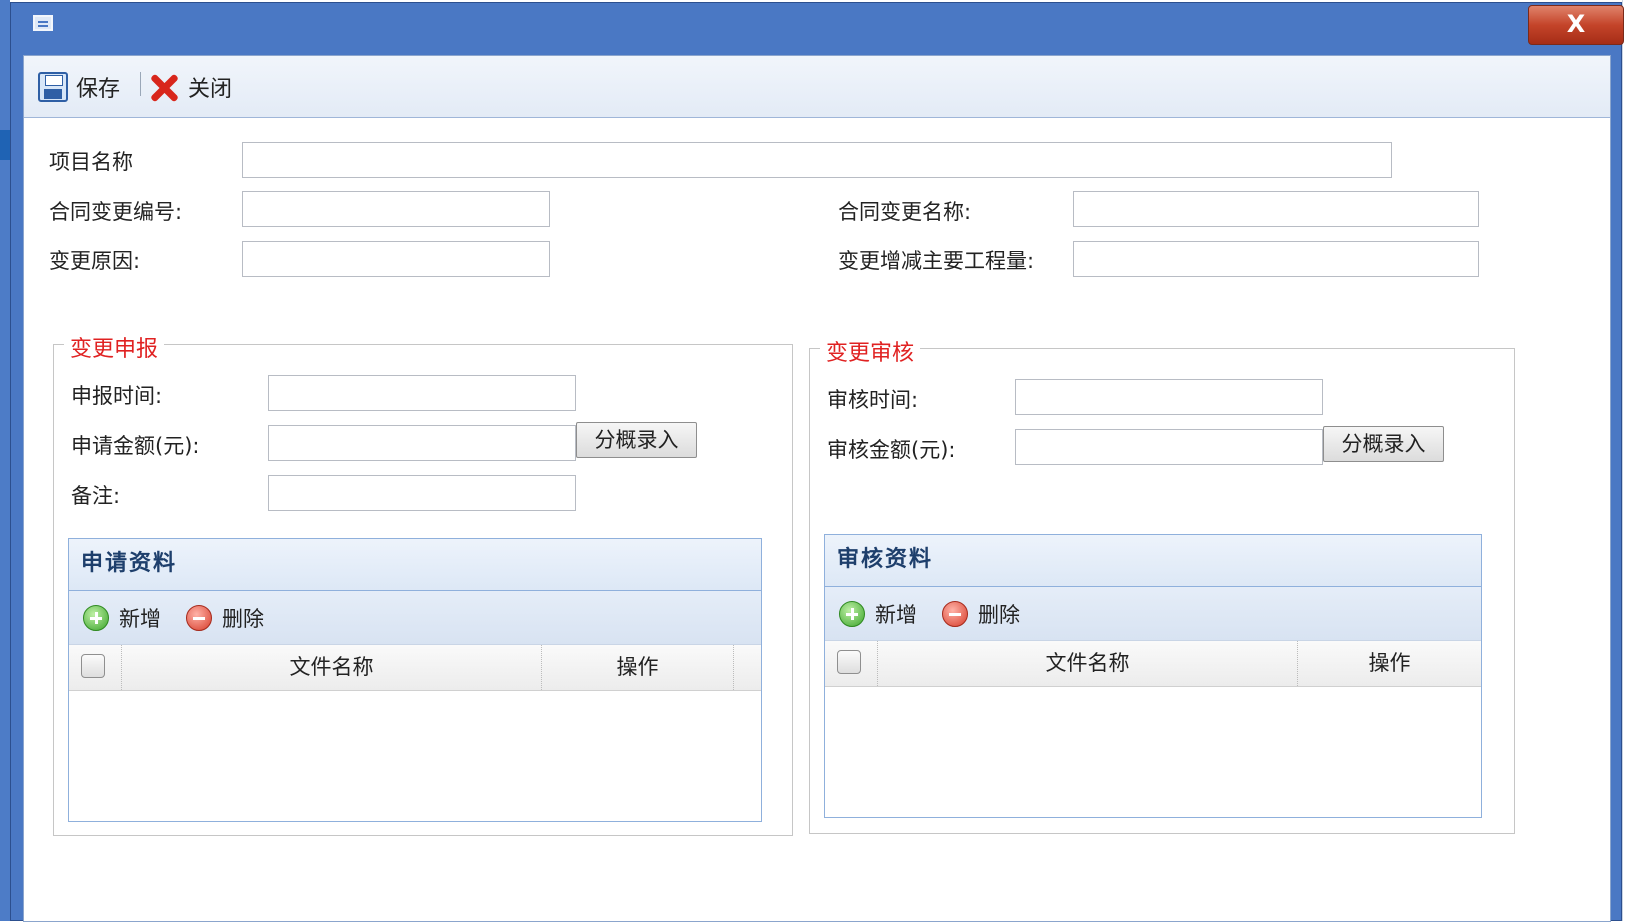  I want to click on review-grid-header: 文件名称 操作, so click(1153, 664).